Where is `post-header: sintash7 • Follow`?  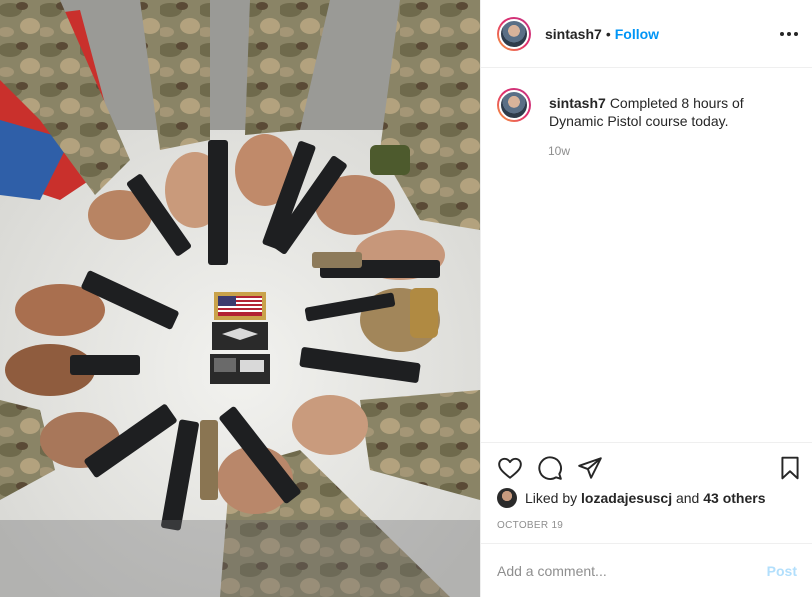 post-header: sintash7 • Follow is located at coordinates (646, 34).